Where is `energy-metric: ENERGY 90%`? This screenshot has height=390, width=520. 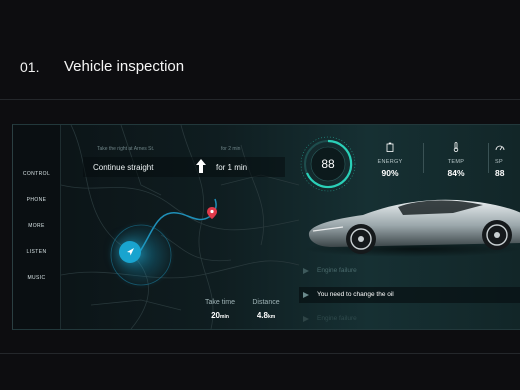
energy-metric: ENERGY 90% is located at coordinates (390, 158).